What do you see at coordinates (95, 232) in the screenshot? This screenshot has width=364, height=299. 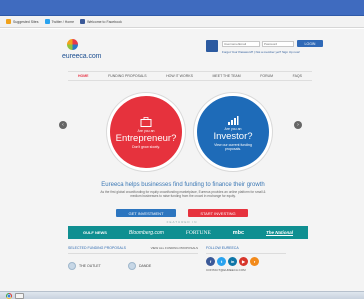 I see `press-logo-gulf-news: GULF NEWS` at bounding box center [95, 232].